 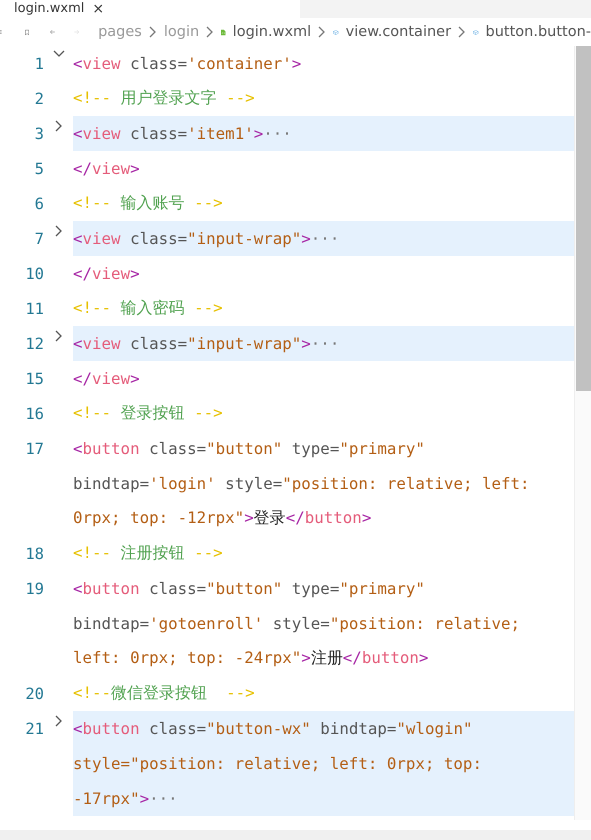 I want to click on code-line: <!--微信登录按钮 -->, so click(x=164, y=693).